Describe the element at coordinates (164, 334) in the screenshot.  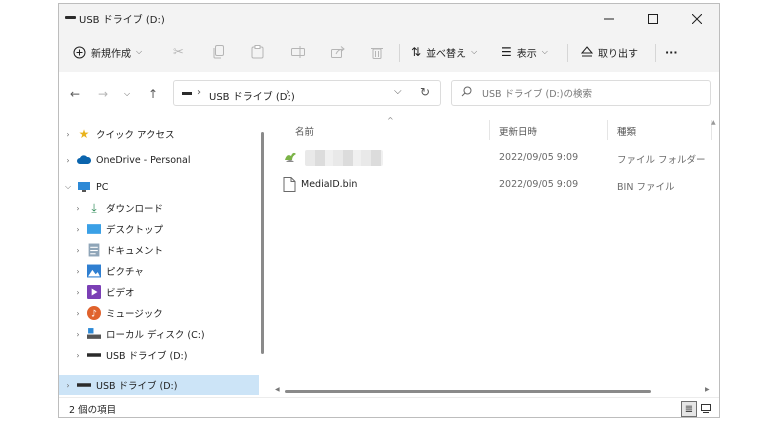
I see `sidebar-item-local-disk-c: › ローカル ディスク (C:)` at that location.